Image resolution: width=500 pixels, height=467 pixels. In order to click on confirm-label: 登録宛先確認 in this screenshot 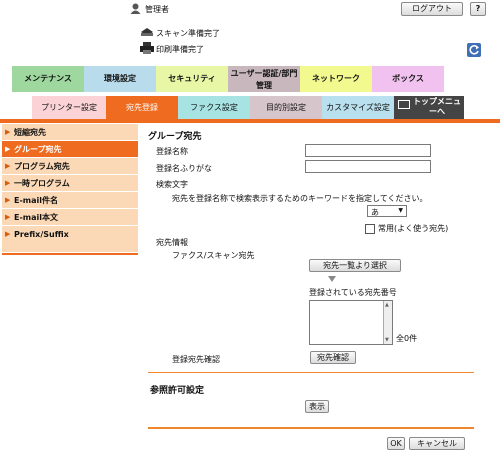, I will do `click(196, 359)`.